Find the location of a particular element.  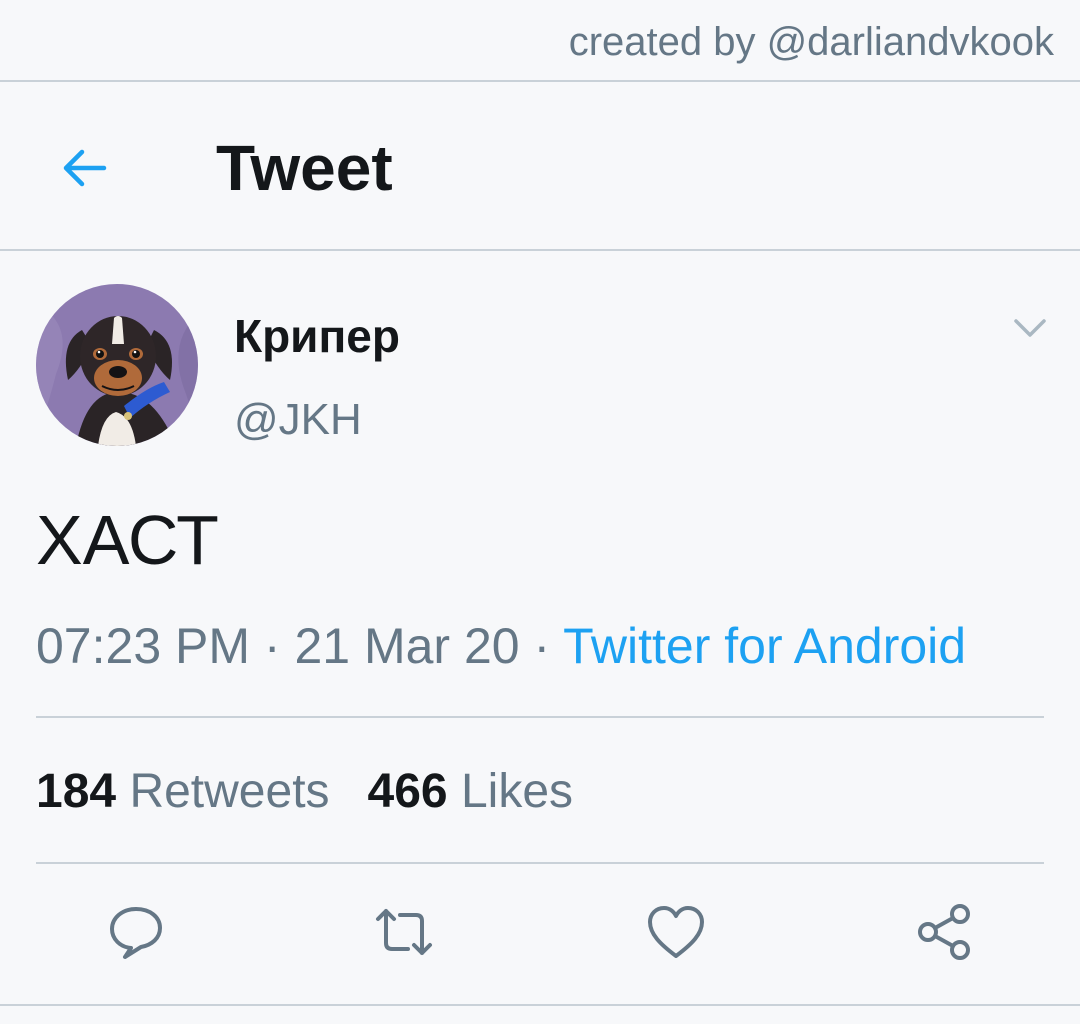

tweet-options-button is located at coordinates (1030, 328).